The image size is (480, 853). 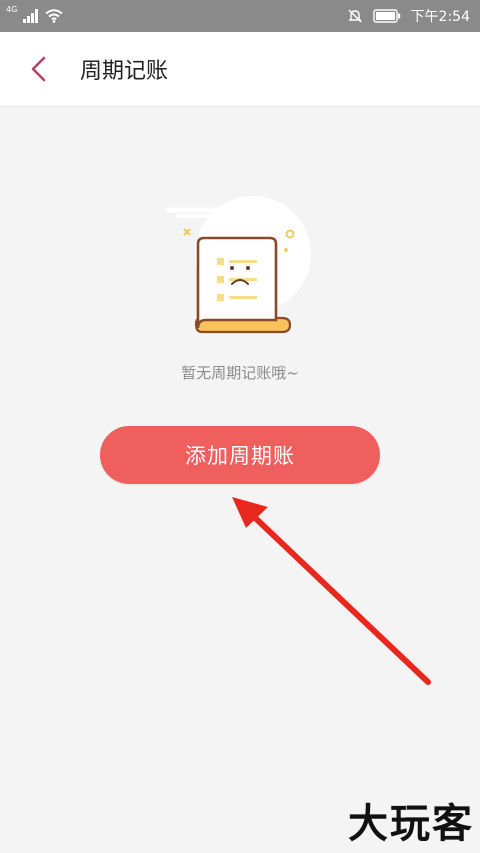 I want to click on empty-state-message: 暂无周期记账哦~, so click(x=240, y=373).